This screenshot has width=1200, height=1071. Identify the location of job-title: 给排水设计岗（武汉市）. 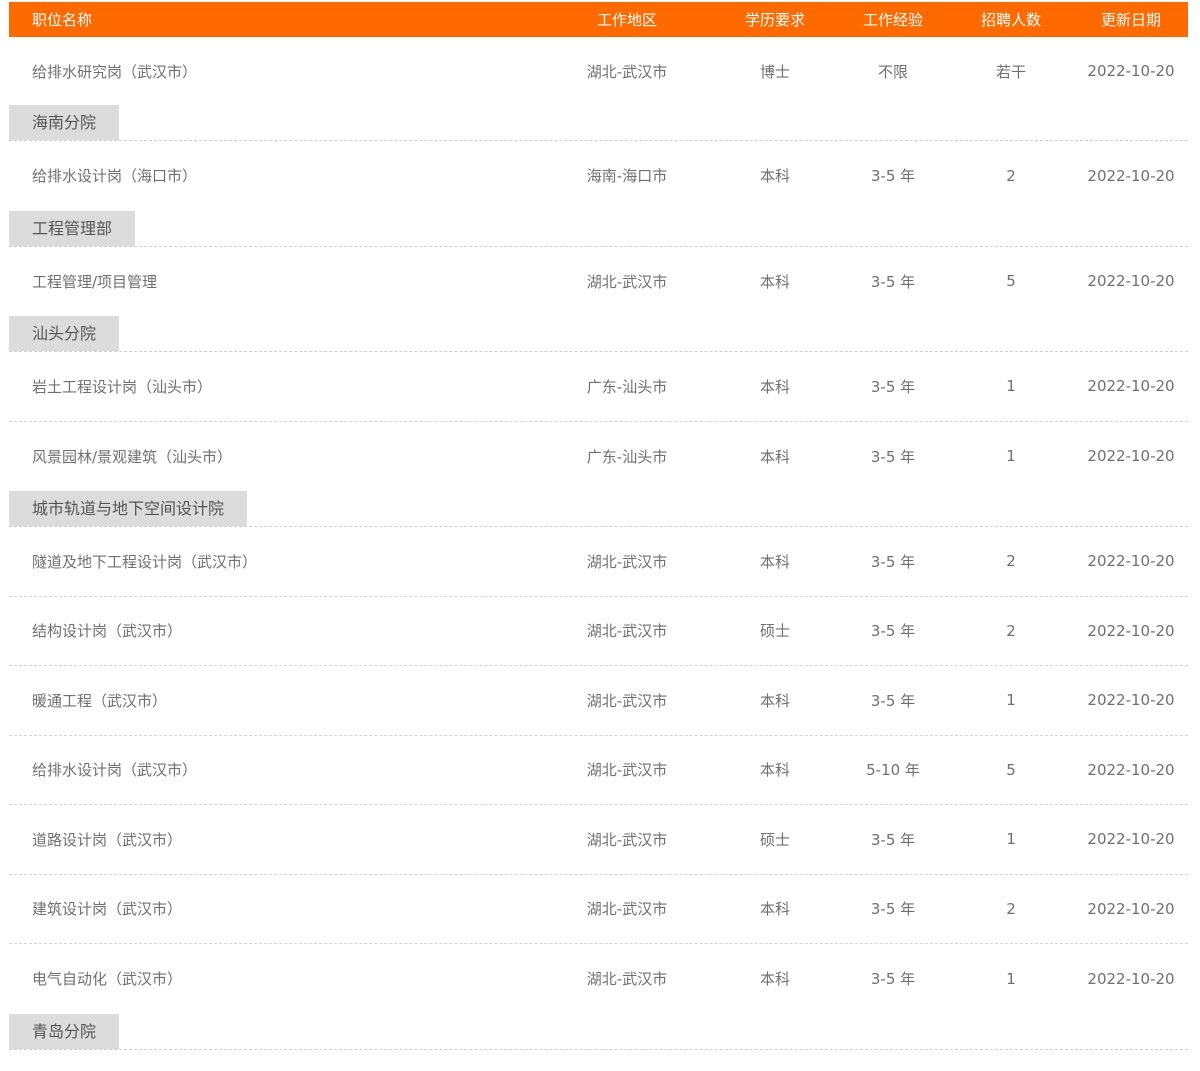
(275, 769).